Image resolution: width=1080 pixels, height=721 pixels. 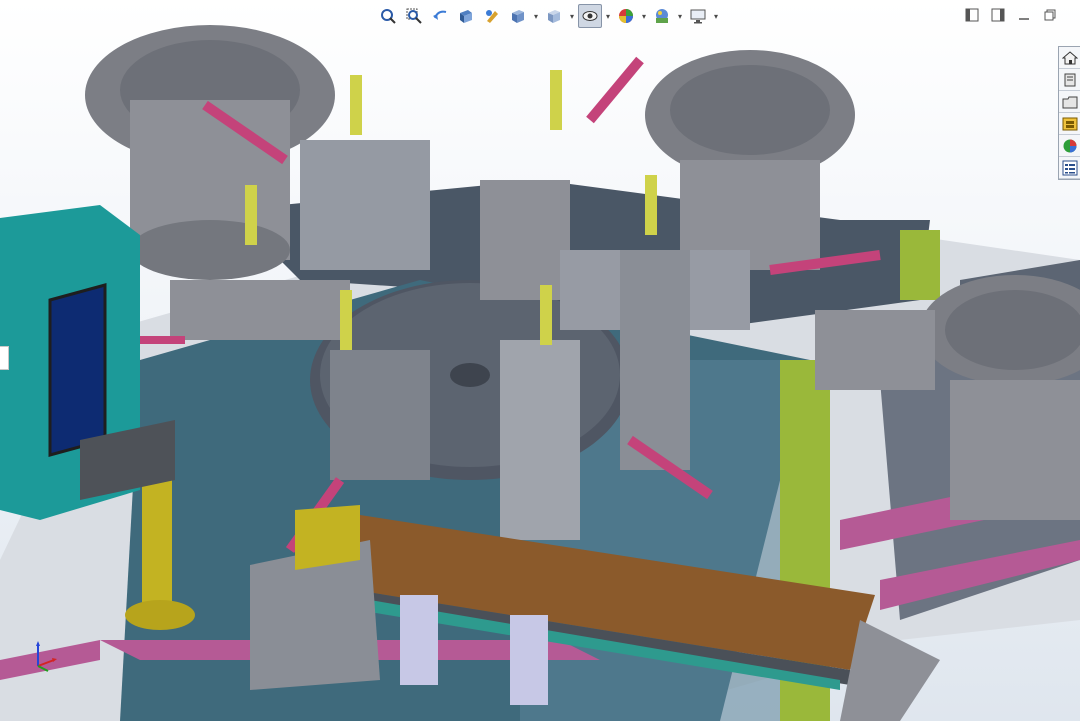 What do you see at coordinates (1050, 15) in the screenshot?
I see `restore-icon` at bounding box center [1050, 15].